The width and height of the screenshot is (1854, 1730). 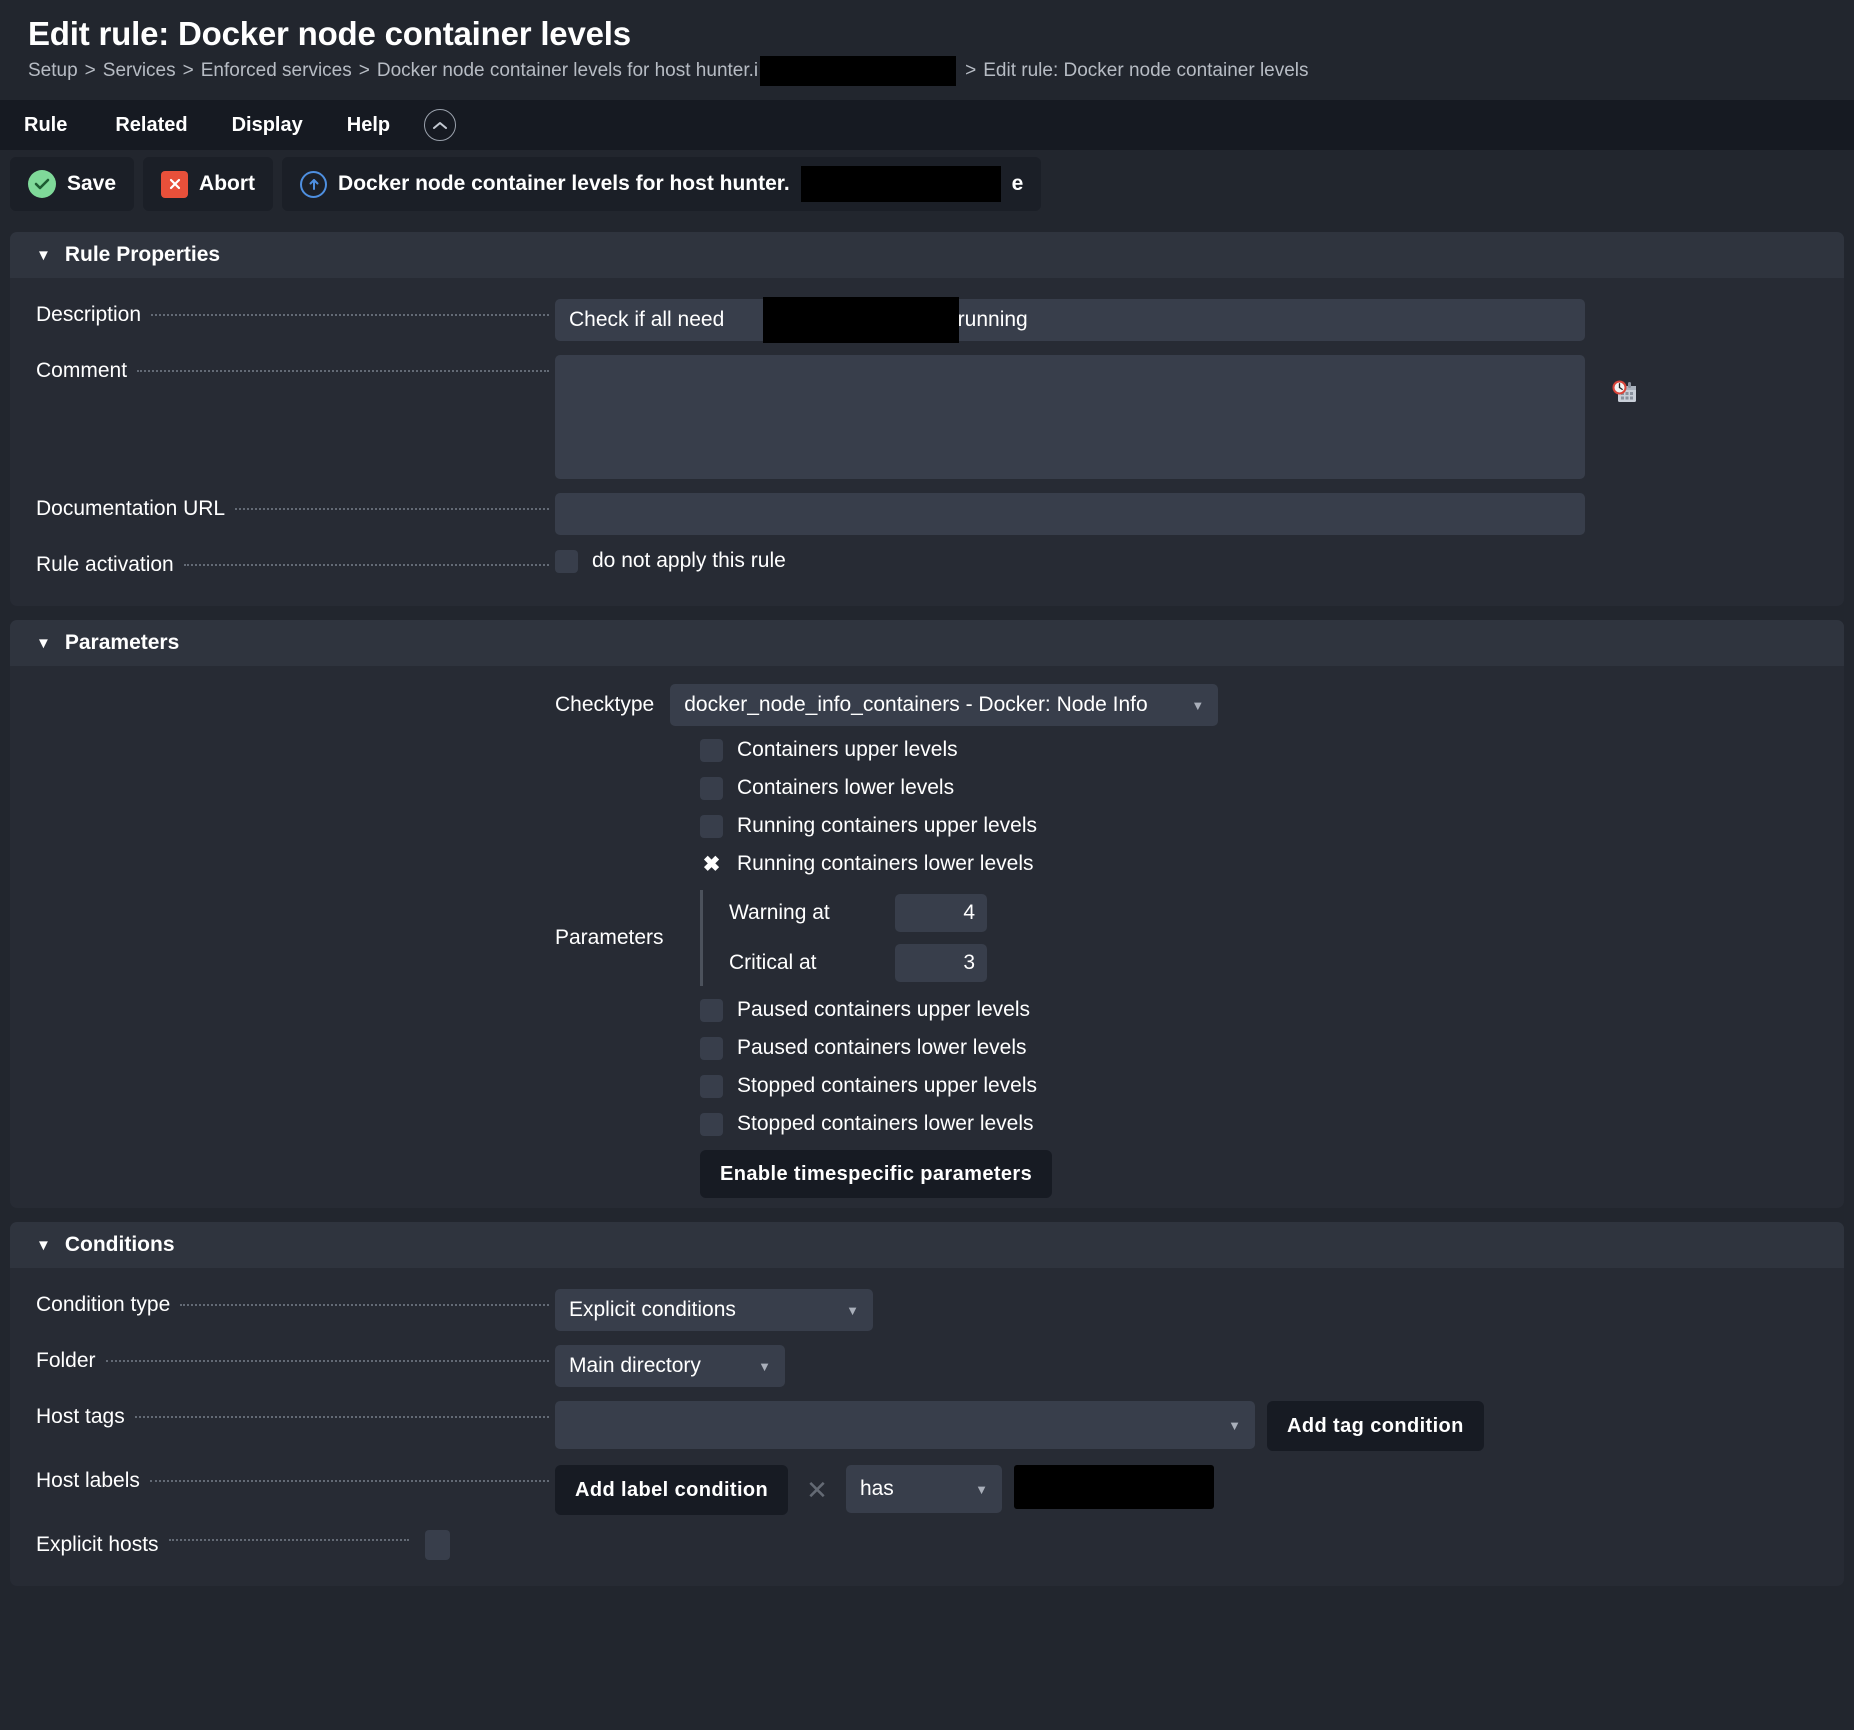 I want to click on description-field-wrap, so click(x=1199, y=320).